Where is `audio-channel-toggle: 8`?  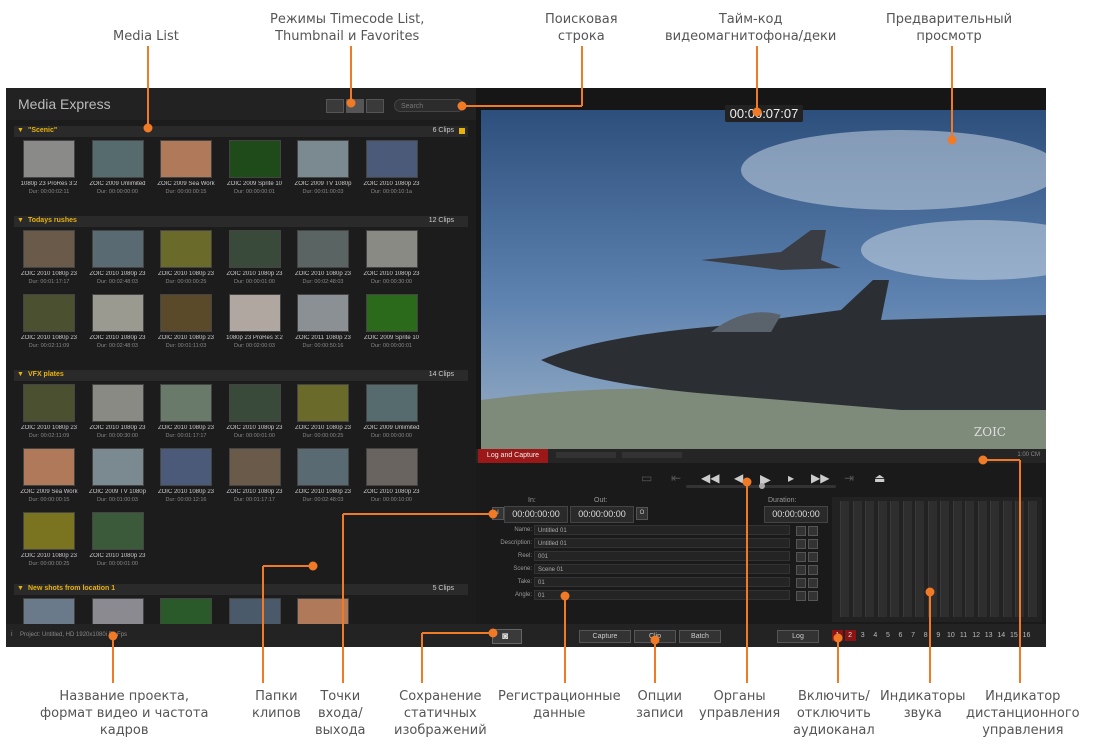 audio-channel-toggle: 8 is located at coordinates (925, 635).